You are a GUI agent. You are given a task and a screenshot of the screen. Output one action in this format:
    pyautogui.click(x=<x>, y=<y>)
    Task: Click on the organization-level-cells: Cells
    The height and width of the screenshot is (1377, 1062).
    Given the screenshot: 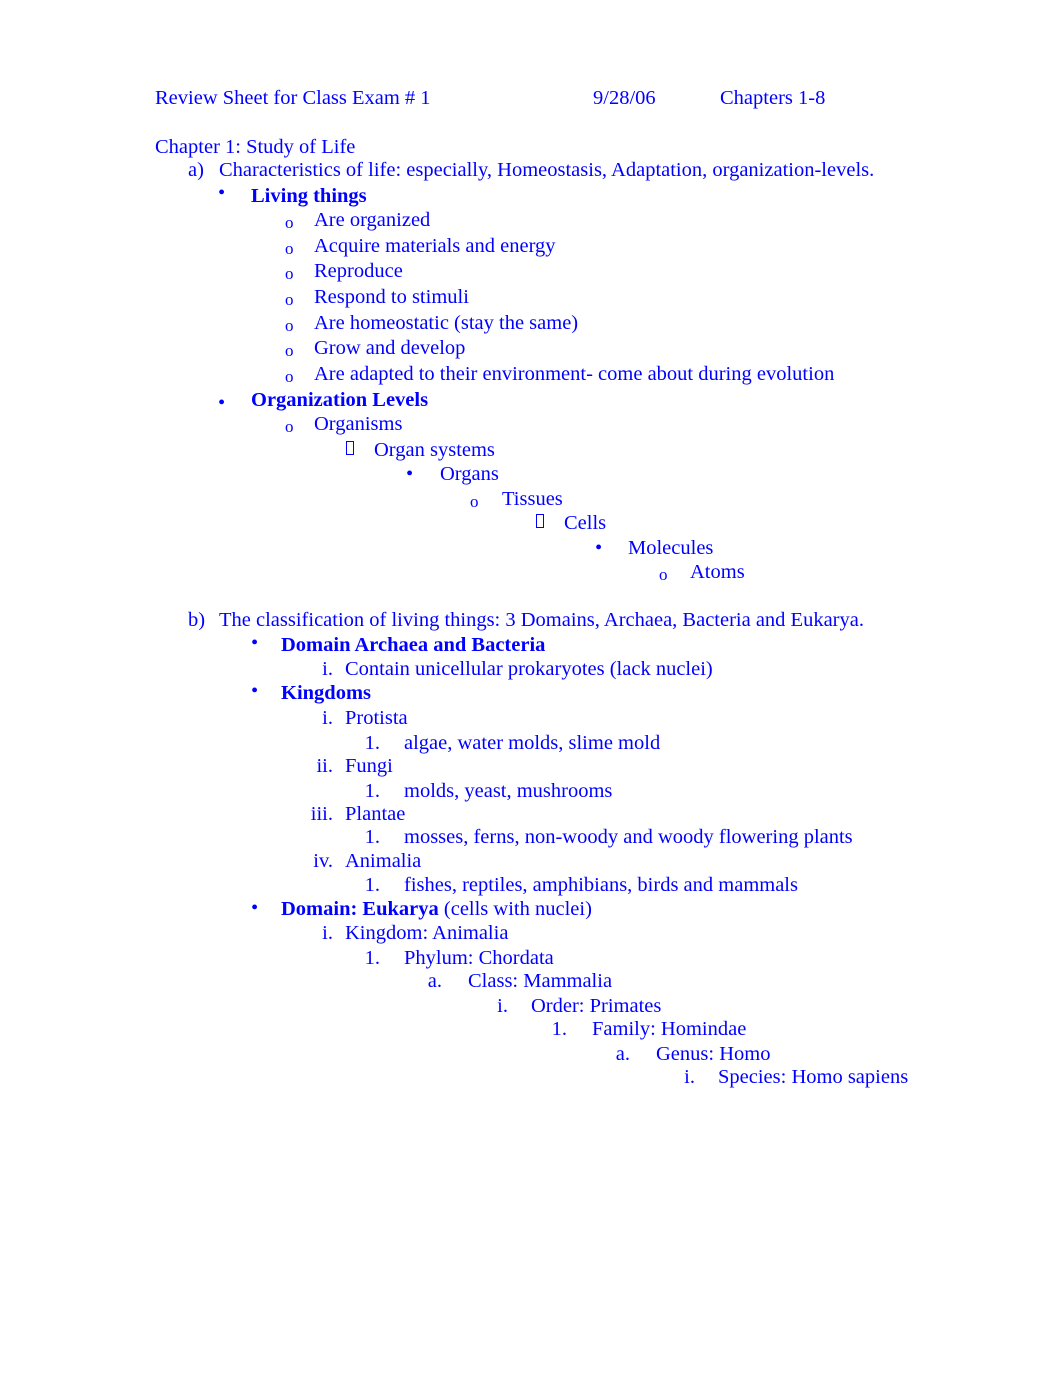 What is the action you would take?
    pyautogui.click(x=585, y=523)
    